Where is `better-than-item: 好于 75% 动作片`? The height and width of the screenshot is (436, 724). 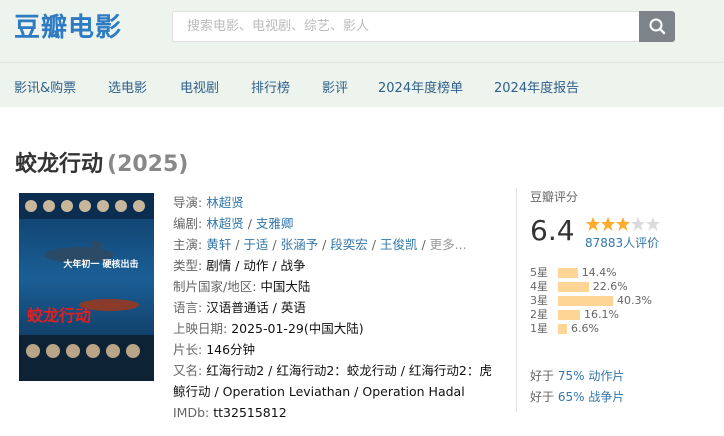 better-than-item: 好于 75% 动作片 is located at coordinates (577, 376).